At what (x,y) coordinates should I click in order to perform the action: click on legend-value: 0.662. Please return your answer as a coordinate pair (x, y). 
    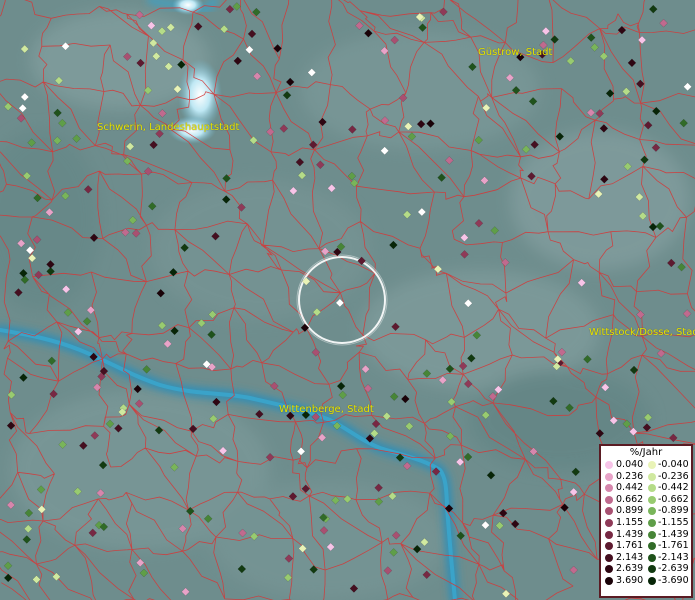
    Looking at the image, I should click on (630, 499).